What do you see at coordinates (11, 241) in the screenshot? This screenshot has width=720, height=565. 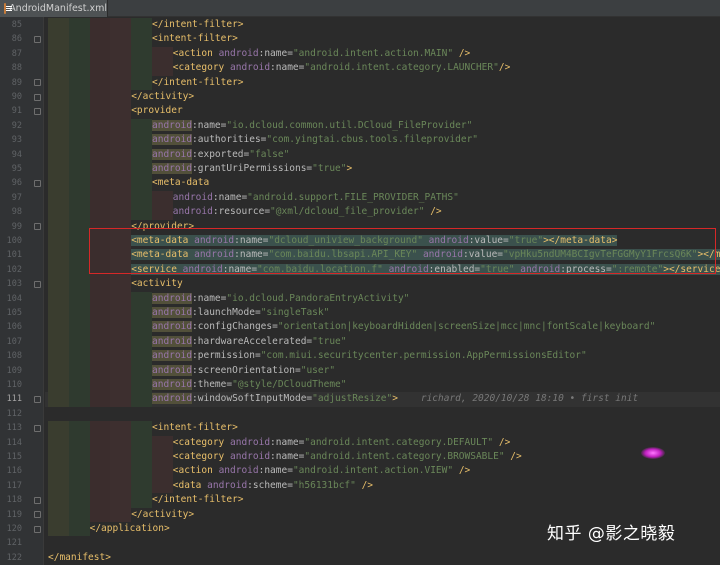 I see `line-number: 100` at bounding box center [11, 241].